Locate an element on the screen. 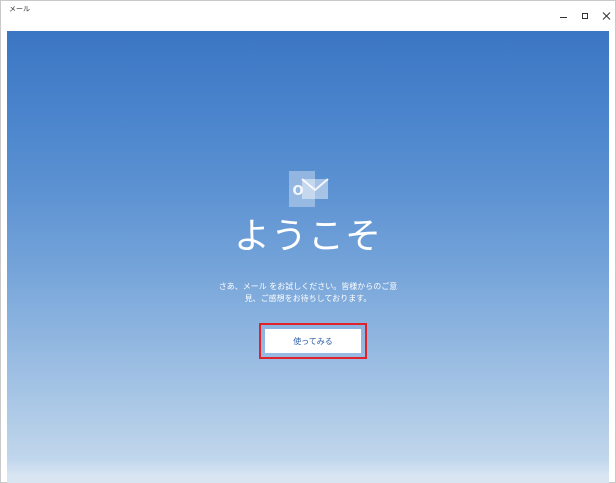  minimize-button is located at coordinates (563, 16).